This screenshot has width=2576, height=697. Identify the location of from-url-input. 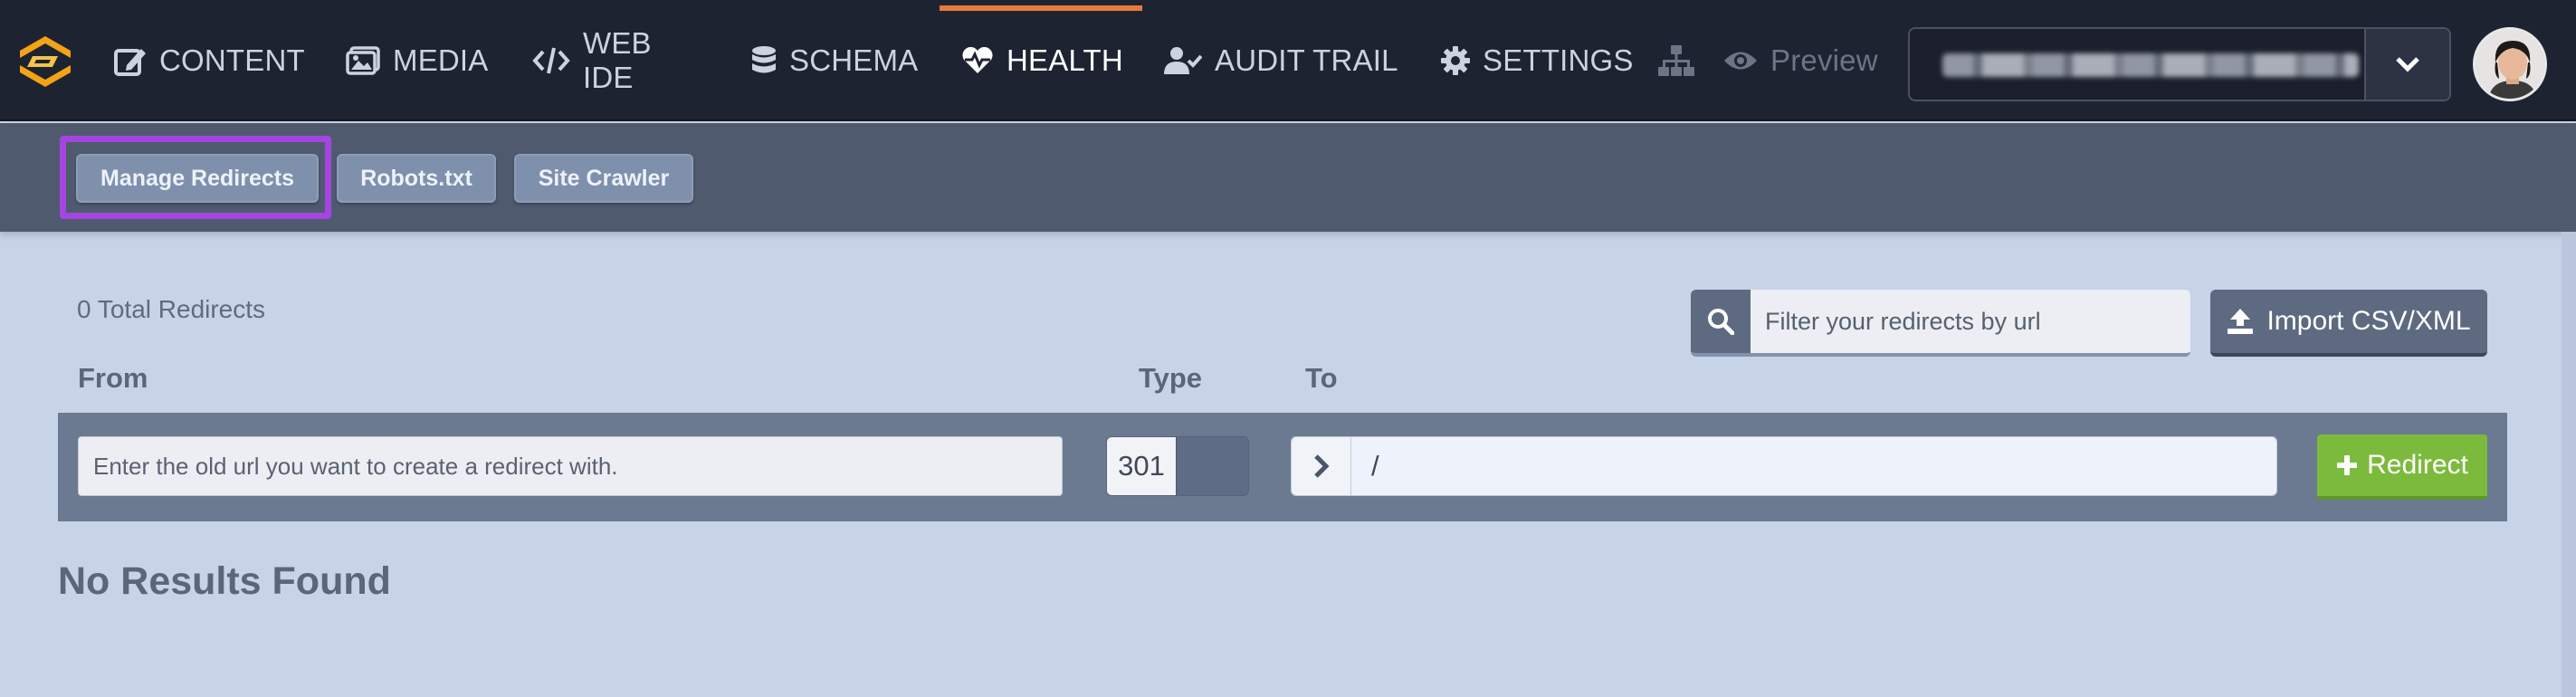
(571, 466).